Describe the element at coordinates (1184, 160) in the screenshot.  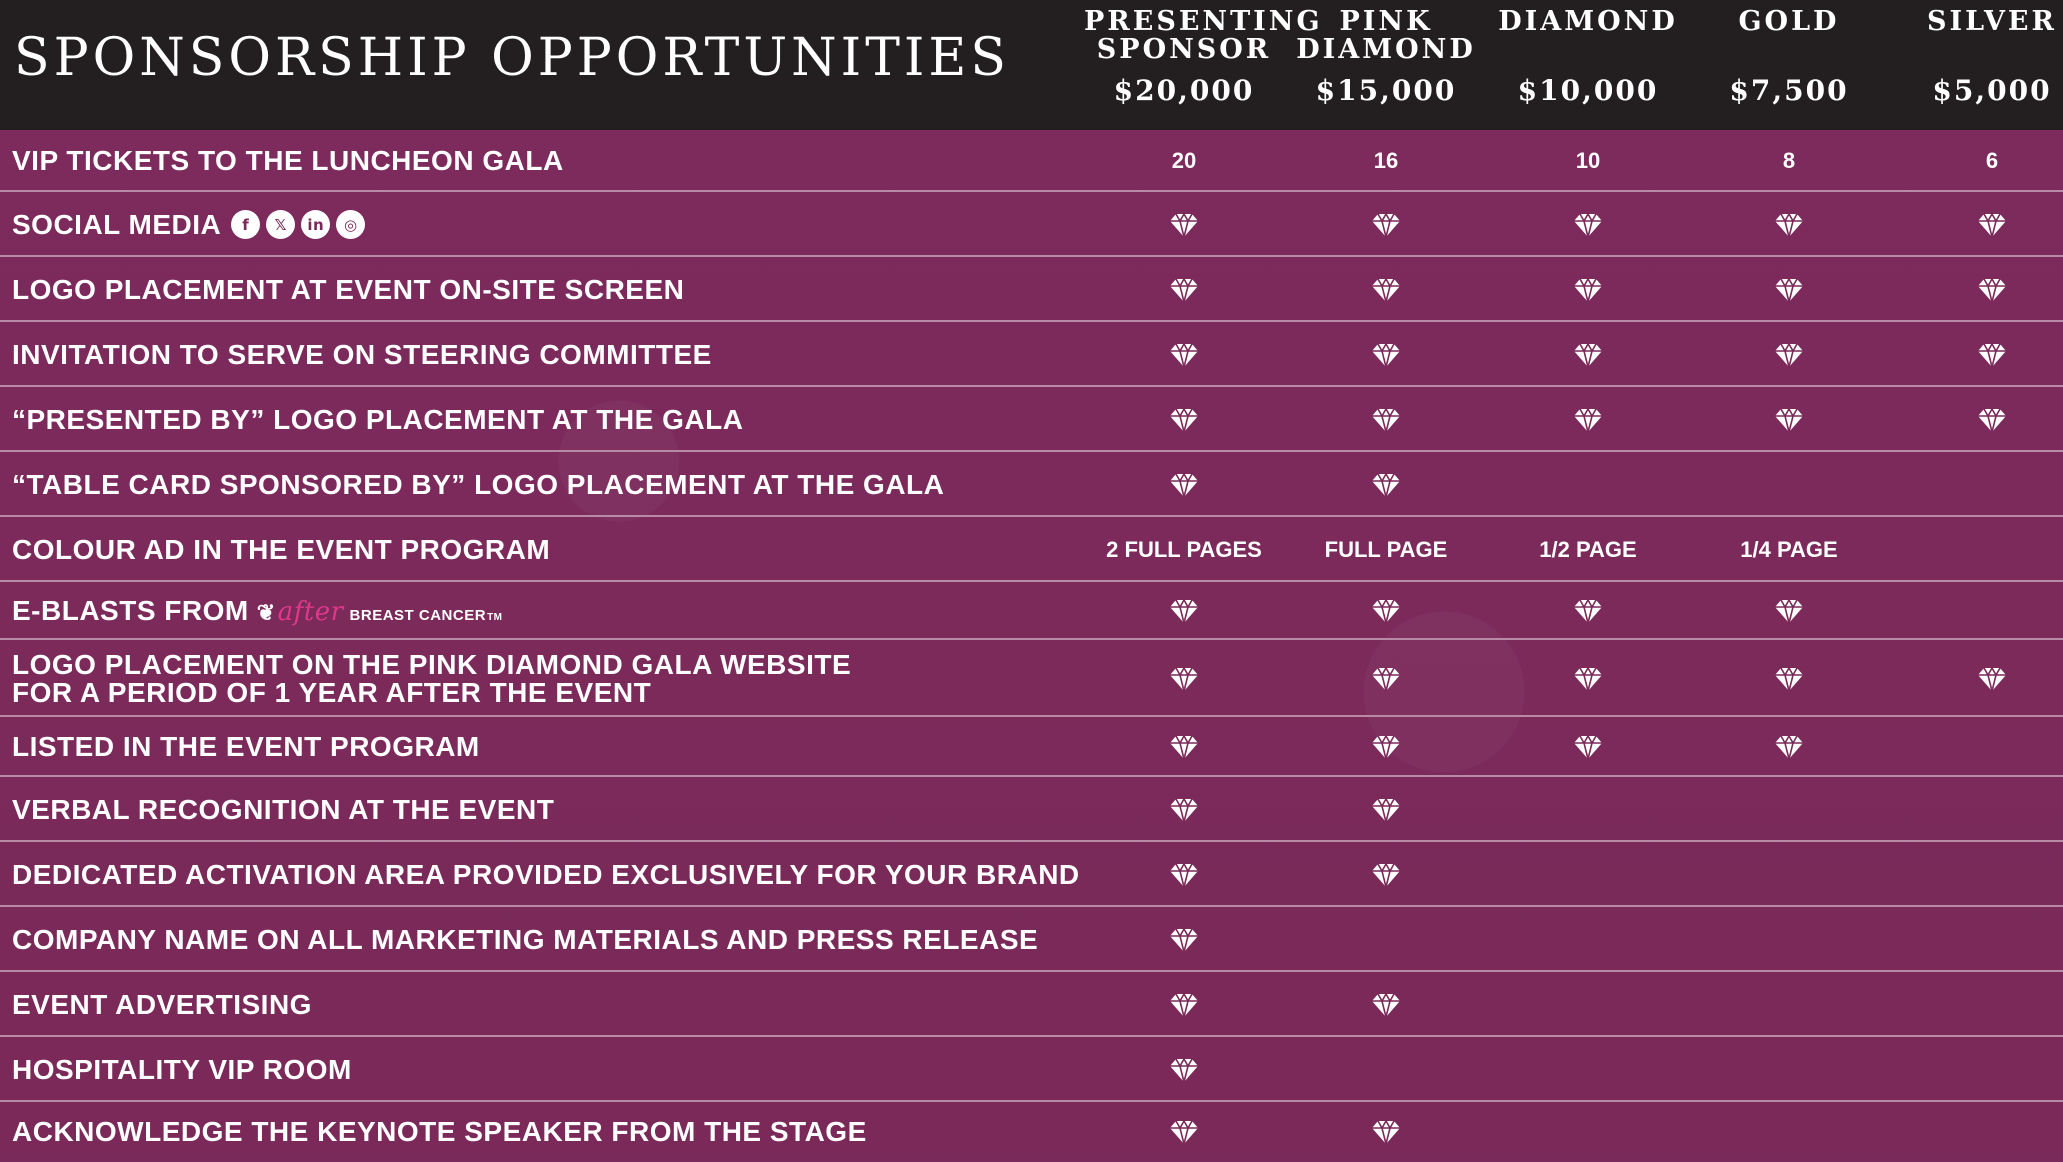
I see `benefit-value: 20` at that location.